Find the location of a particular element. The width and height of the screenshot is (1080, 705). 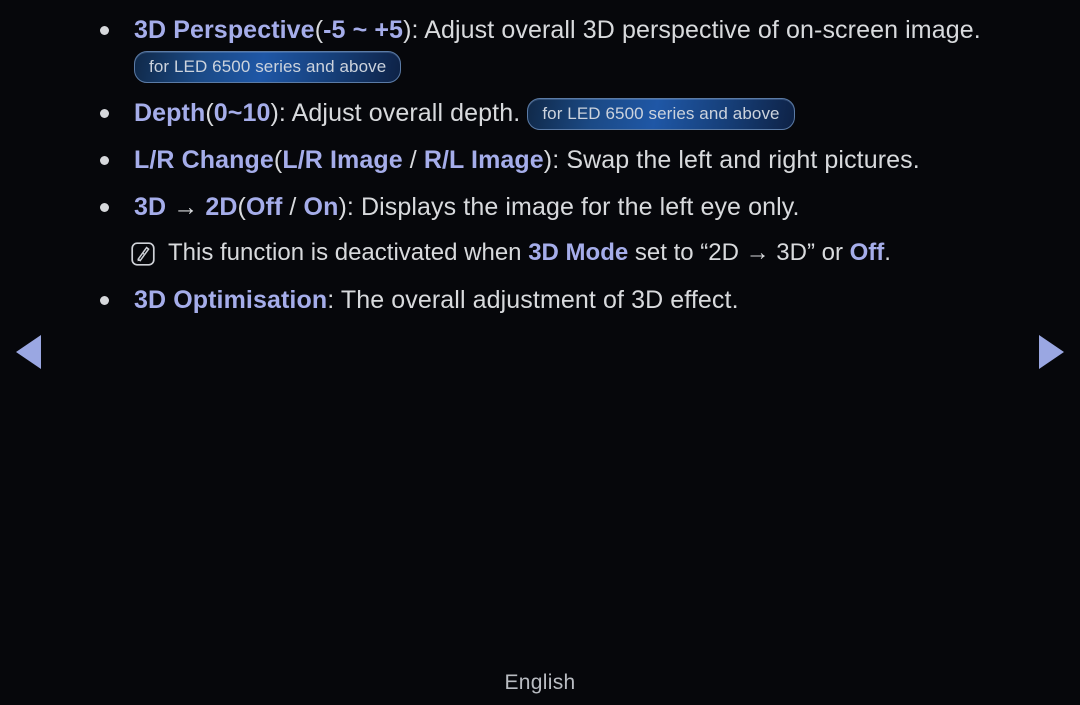

note-text-middle: set to “2D → 3D” or is located at coordinates (739, 252).